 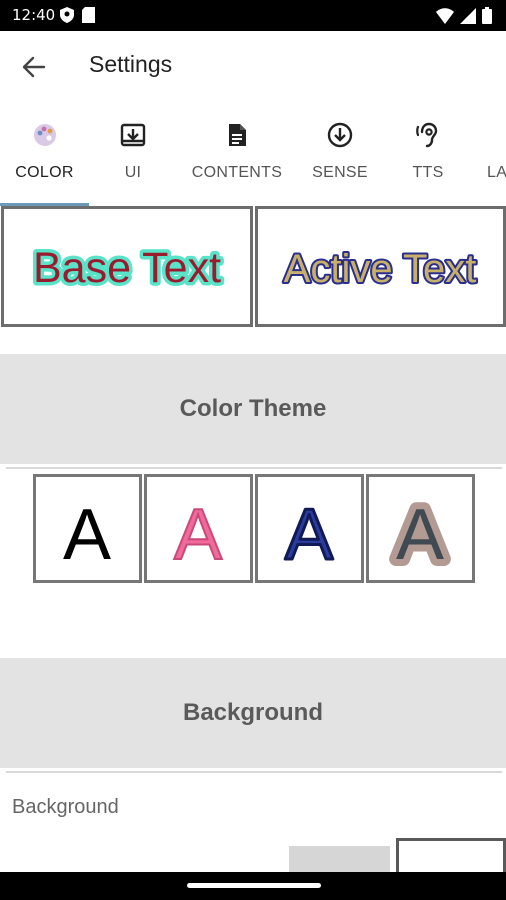 What do you see at coordinates (237, 172) in the screenshot?
I see `tab-label: CONTENTS` at bounding box center [237, 172].